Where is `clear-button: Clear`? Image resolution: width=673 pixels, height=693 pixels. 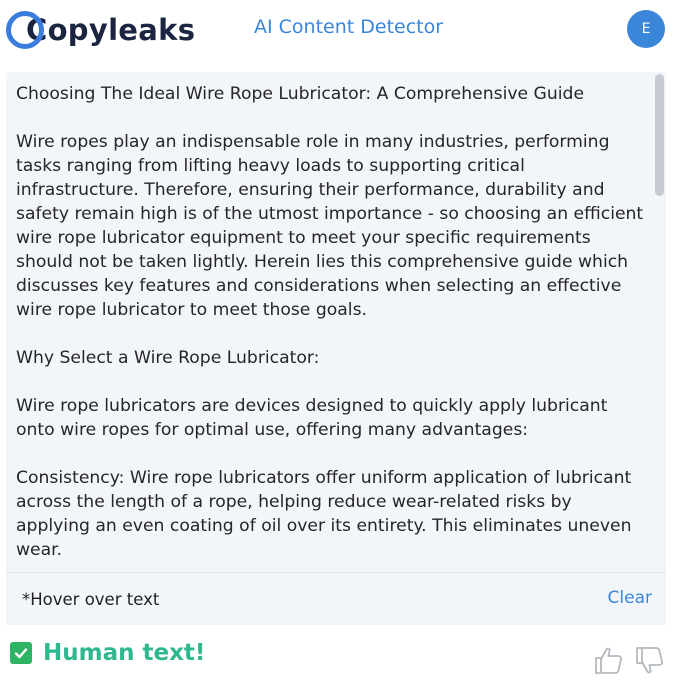 clear-button: Clear is located at coordinates (630, 598).